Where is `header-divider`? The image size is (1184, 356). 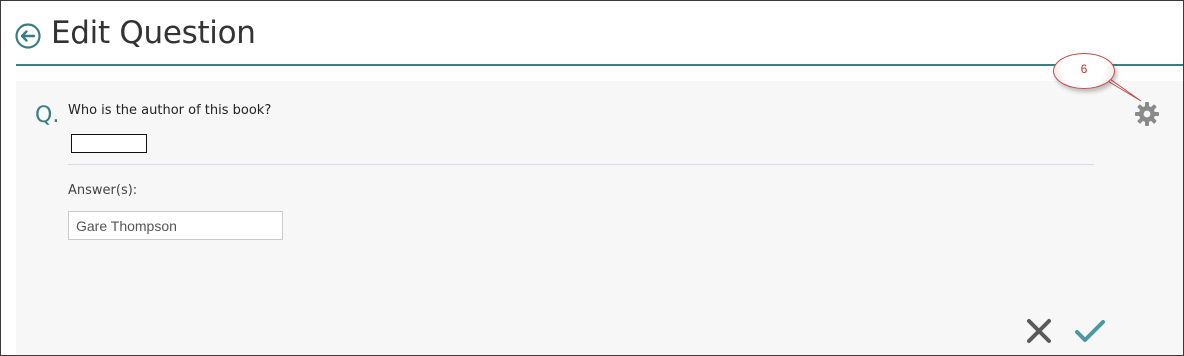
header-divider is located at coordinates (599, 65).